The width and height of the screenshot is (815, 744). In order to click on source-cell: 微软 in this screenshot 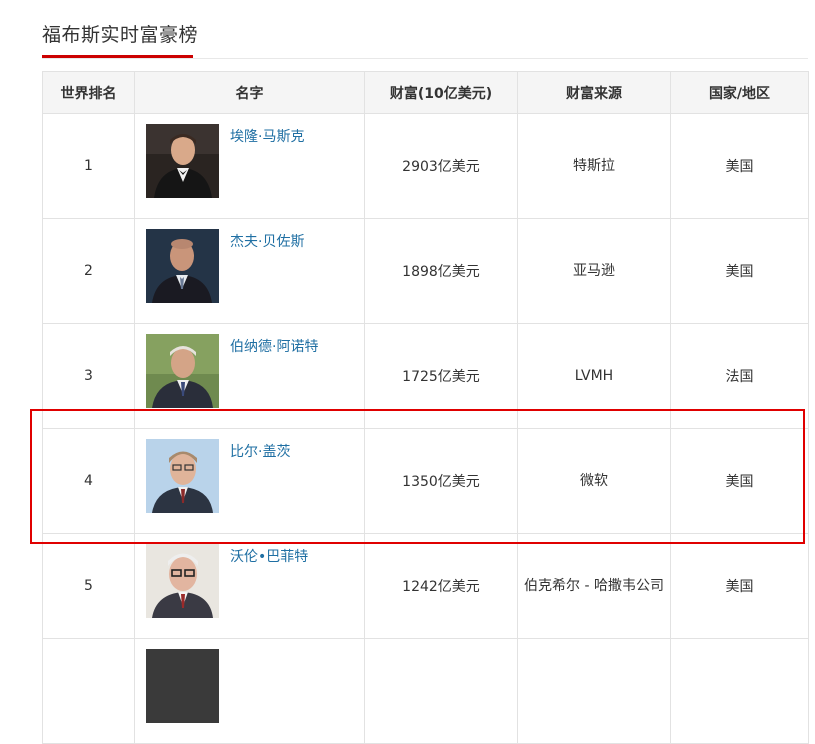, I will do `click(594, 481)`.